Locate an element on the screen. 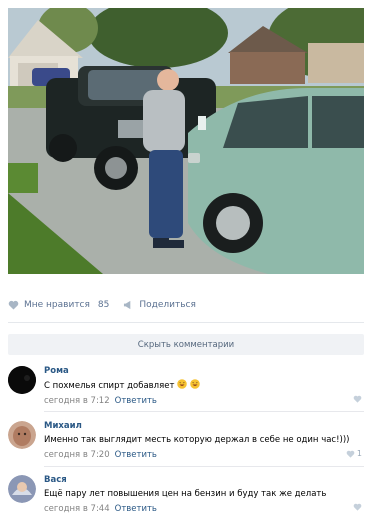  megaphone-icon is located at coordinates (127, 305).